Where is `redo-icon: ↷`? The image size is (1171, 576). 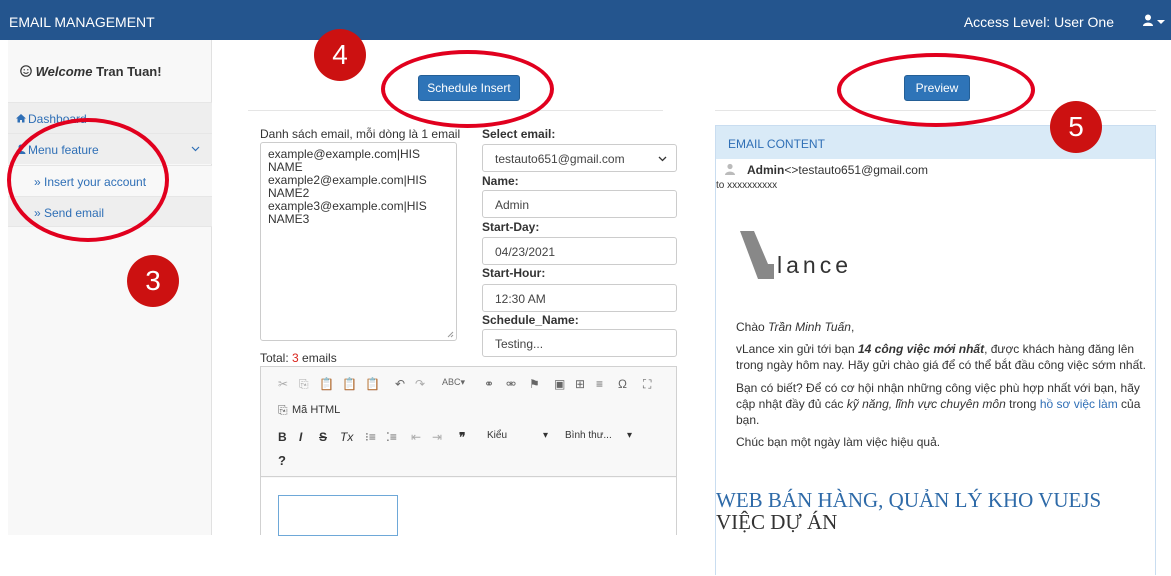
redo-icon: ↷ is located at coordinates (420, 384).